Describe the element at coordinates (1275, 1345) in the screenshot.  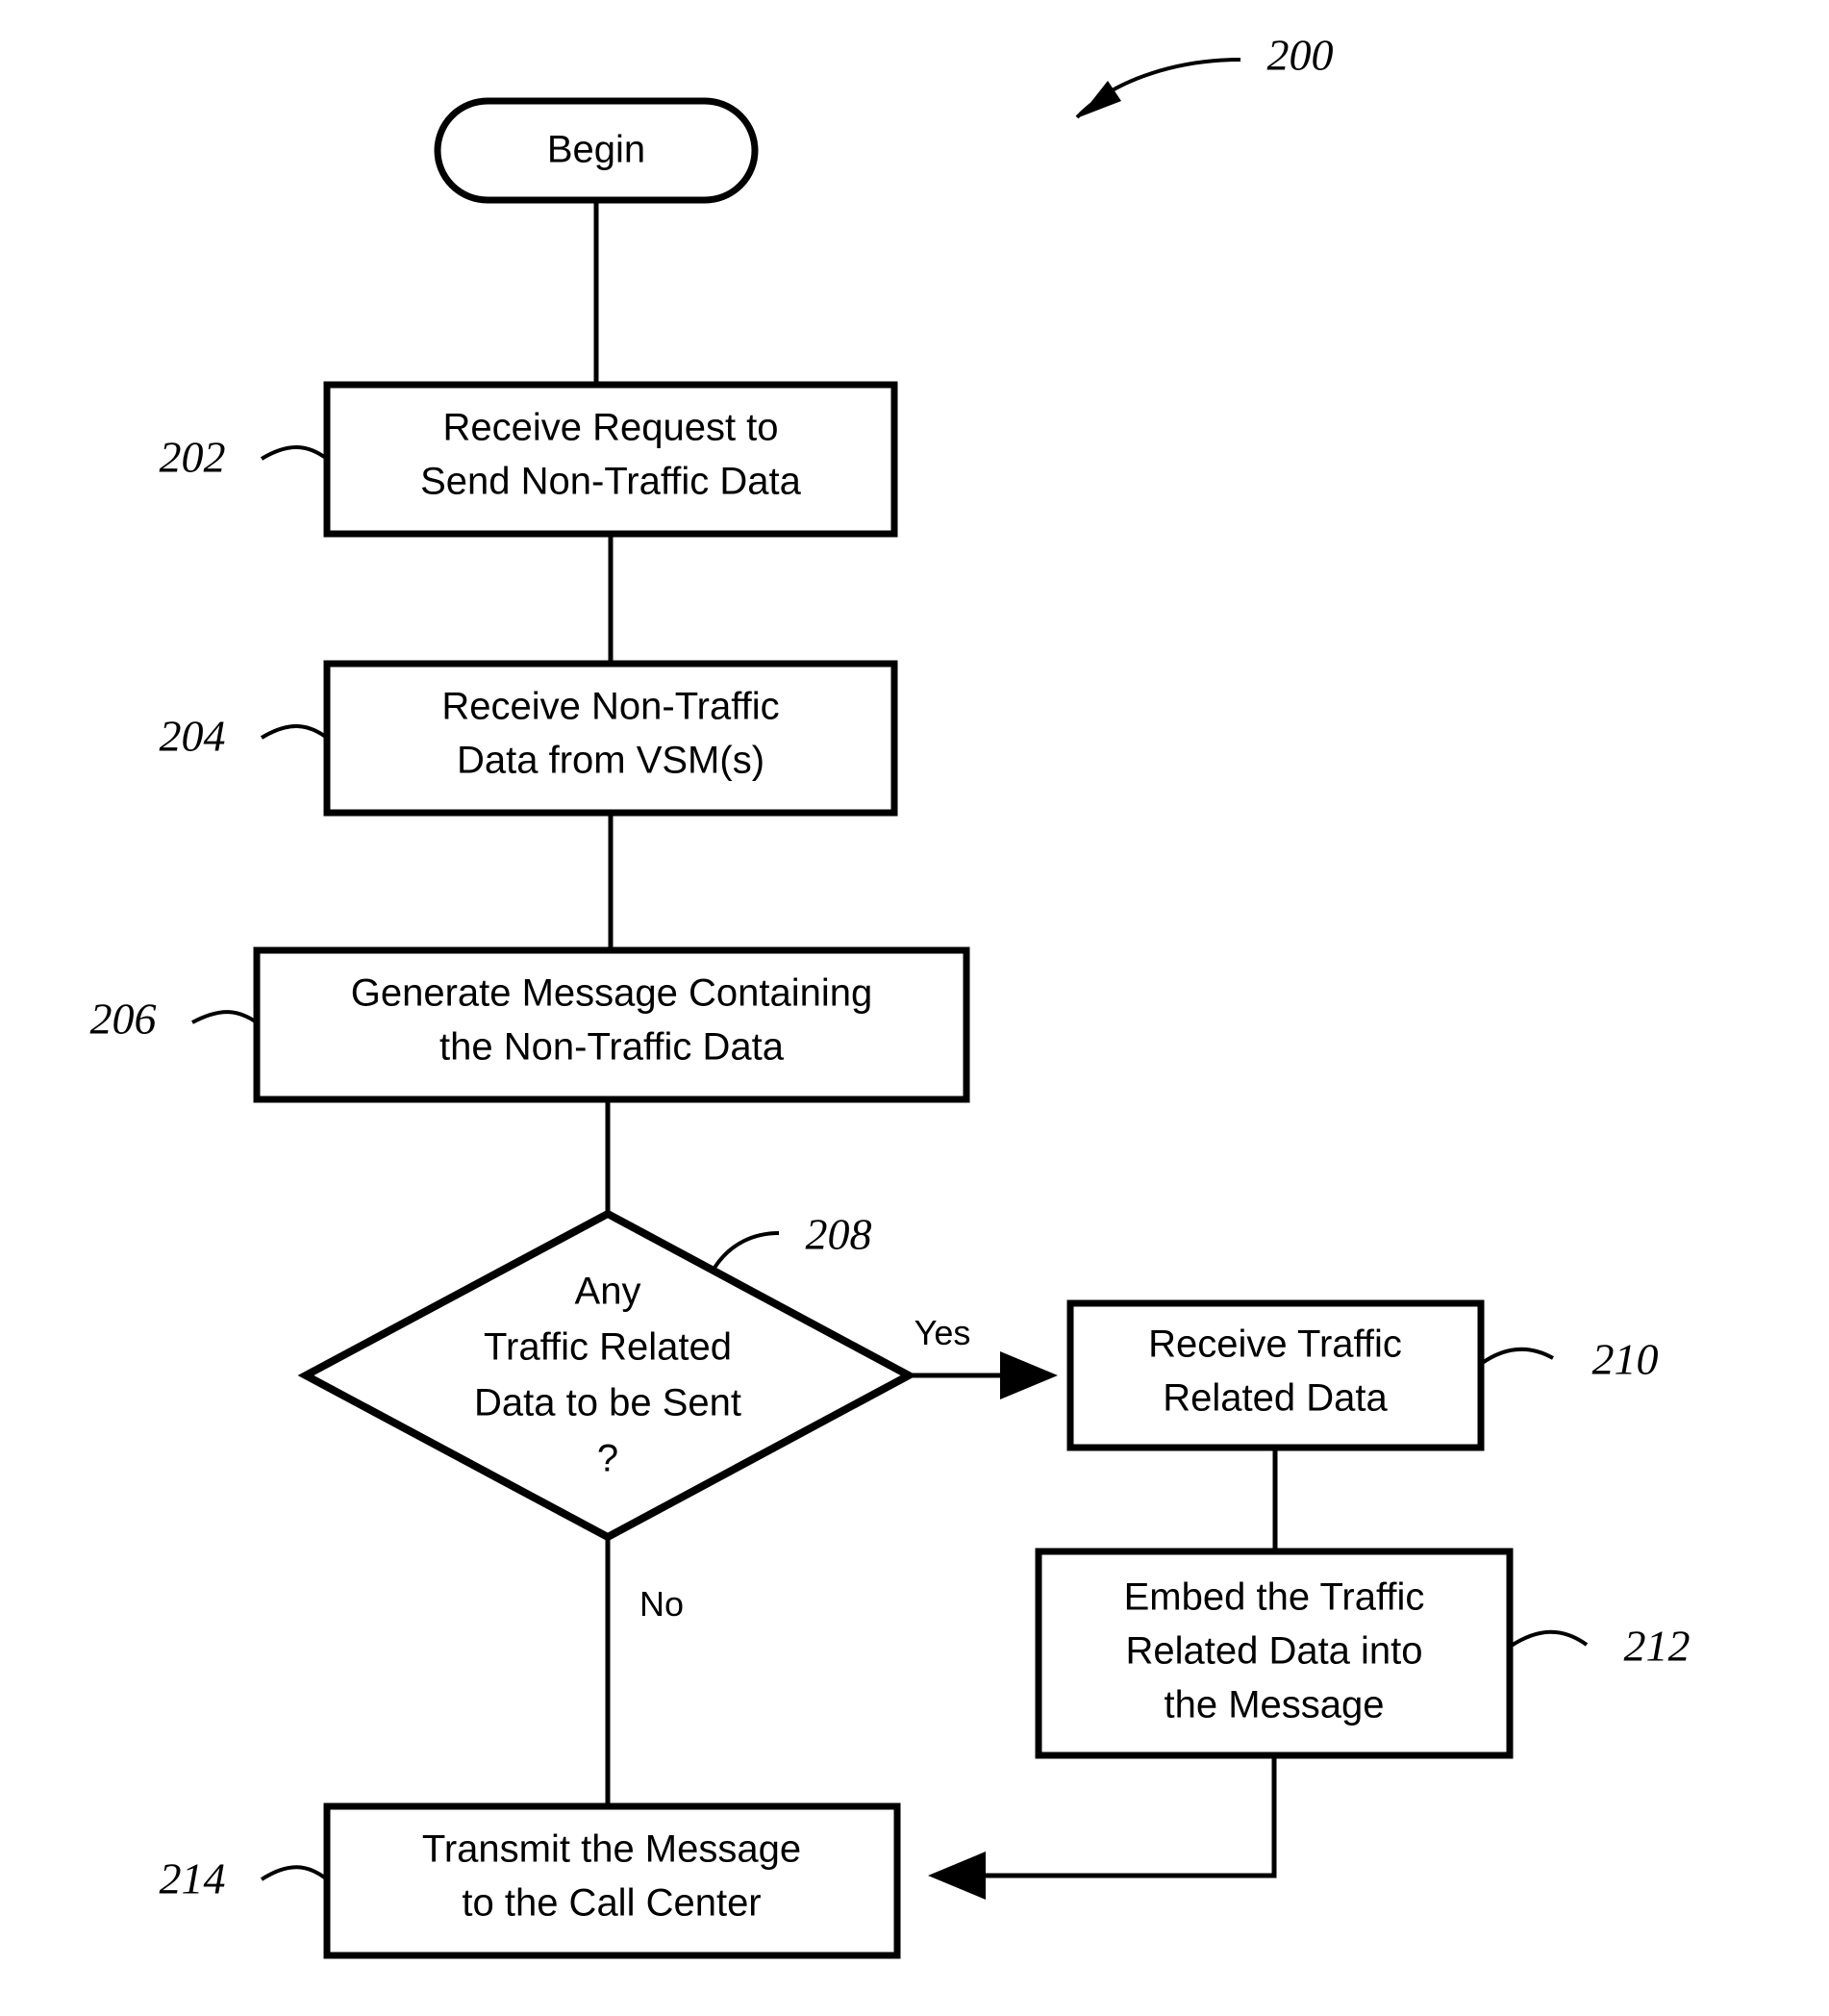
I see `step-210-line1: Receive Traffic` at that location.